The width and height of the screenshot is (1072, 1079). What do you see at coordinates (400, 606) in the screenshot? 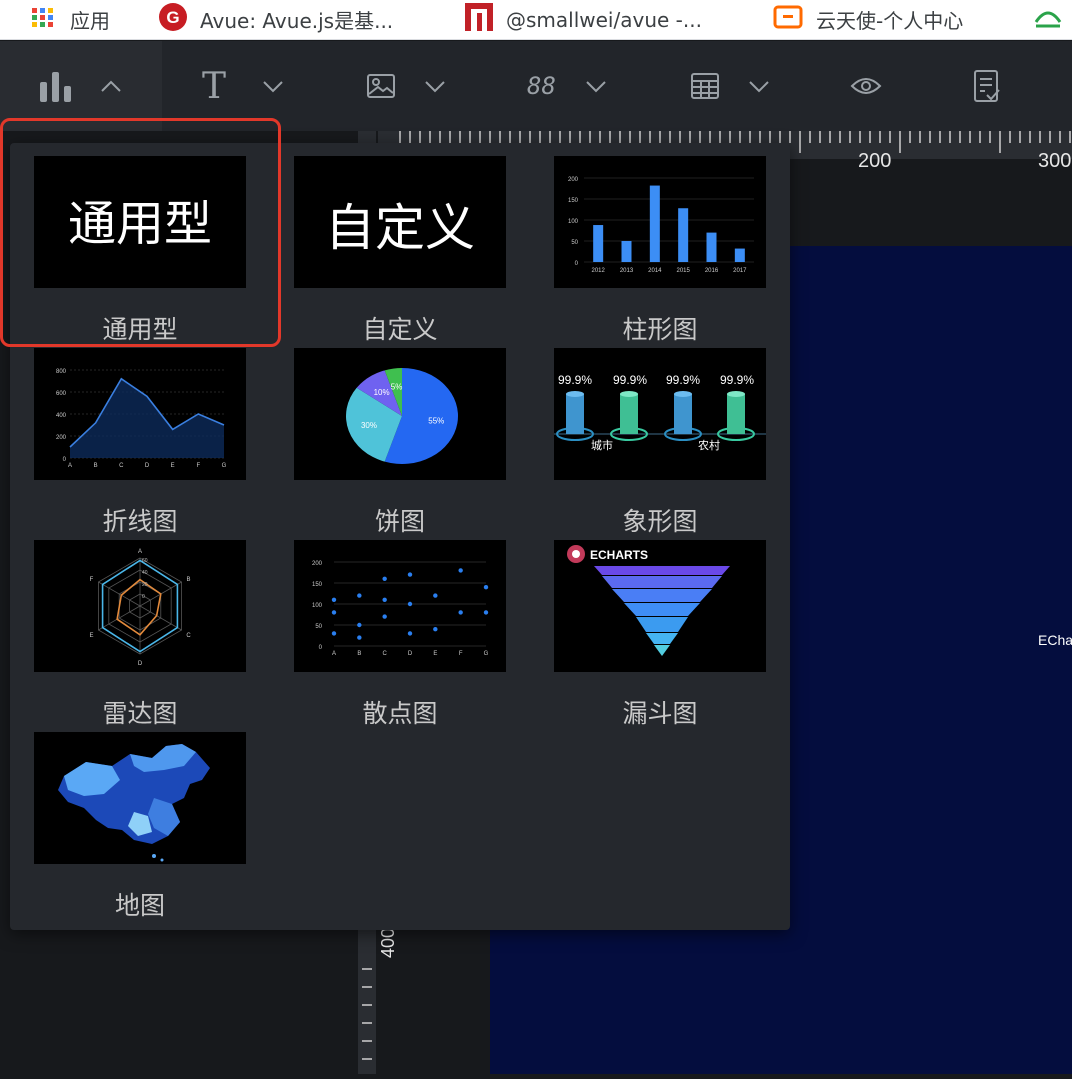
I see `scatter-thumbnail: 200 150 100 50 0 A B C D E F G` at bounding box center [400, 606].